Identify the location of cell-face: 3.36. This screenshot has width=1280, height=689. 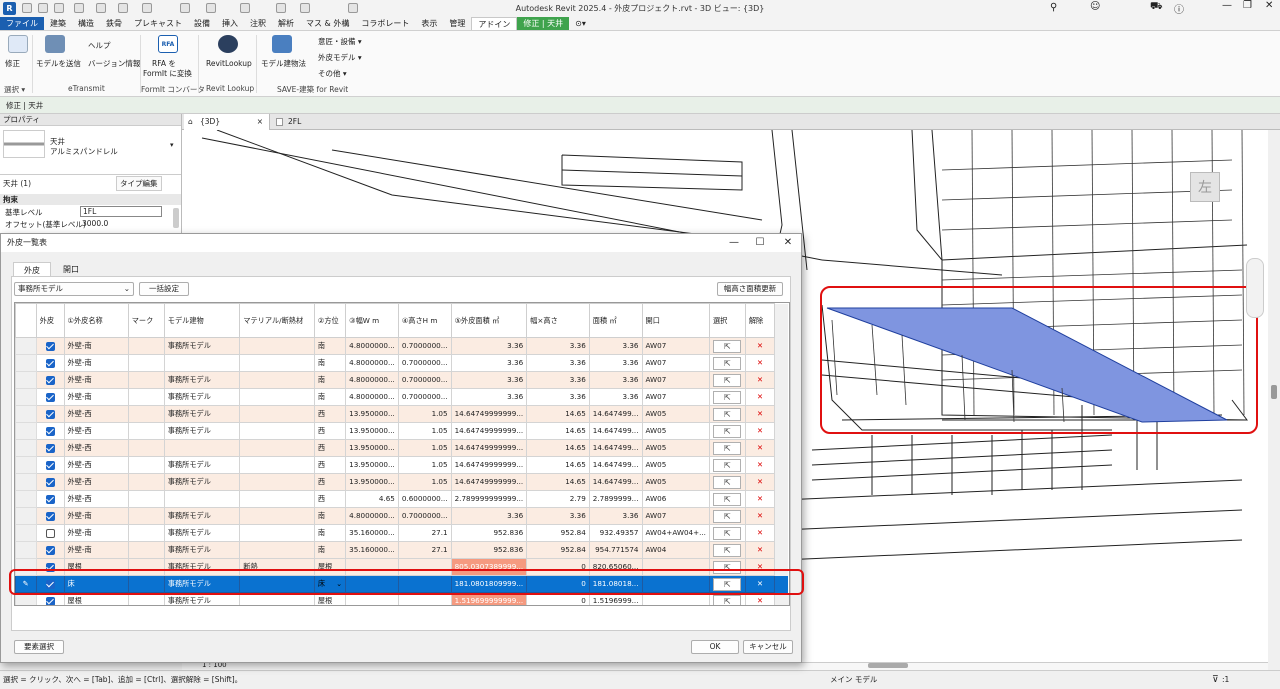
(615, 397).